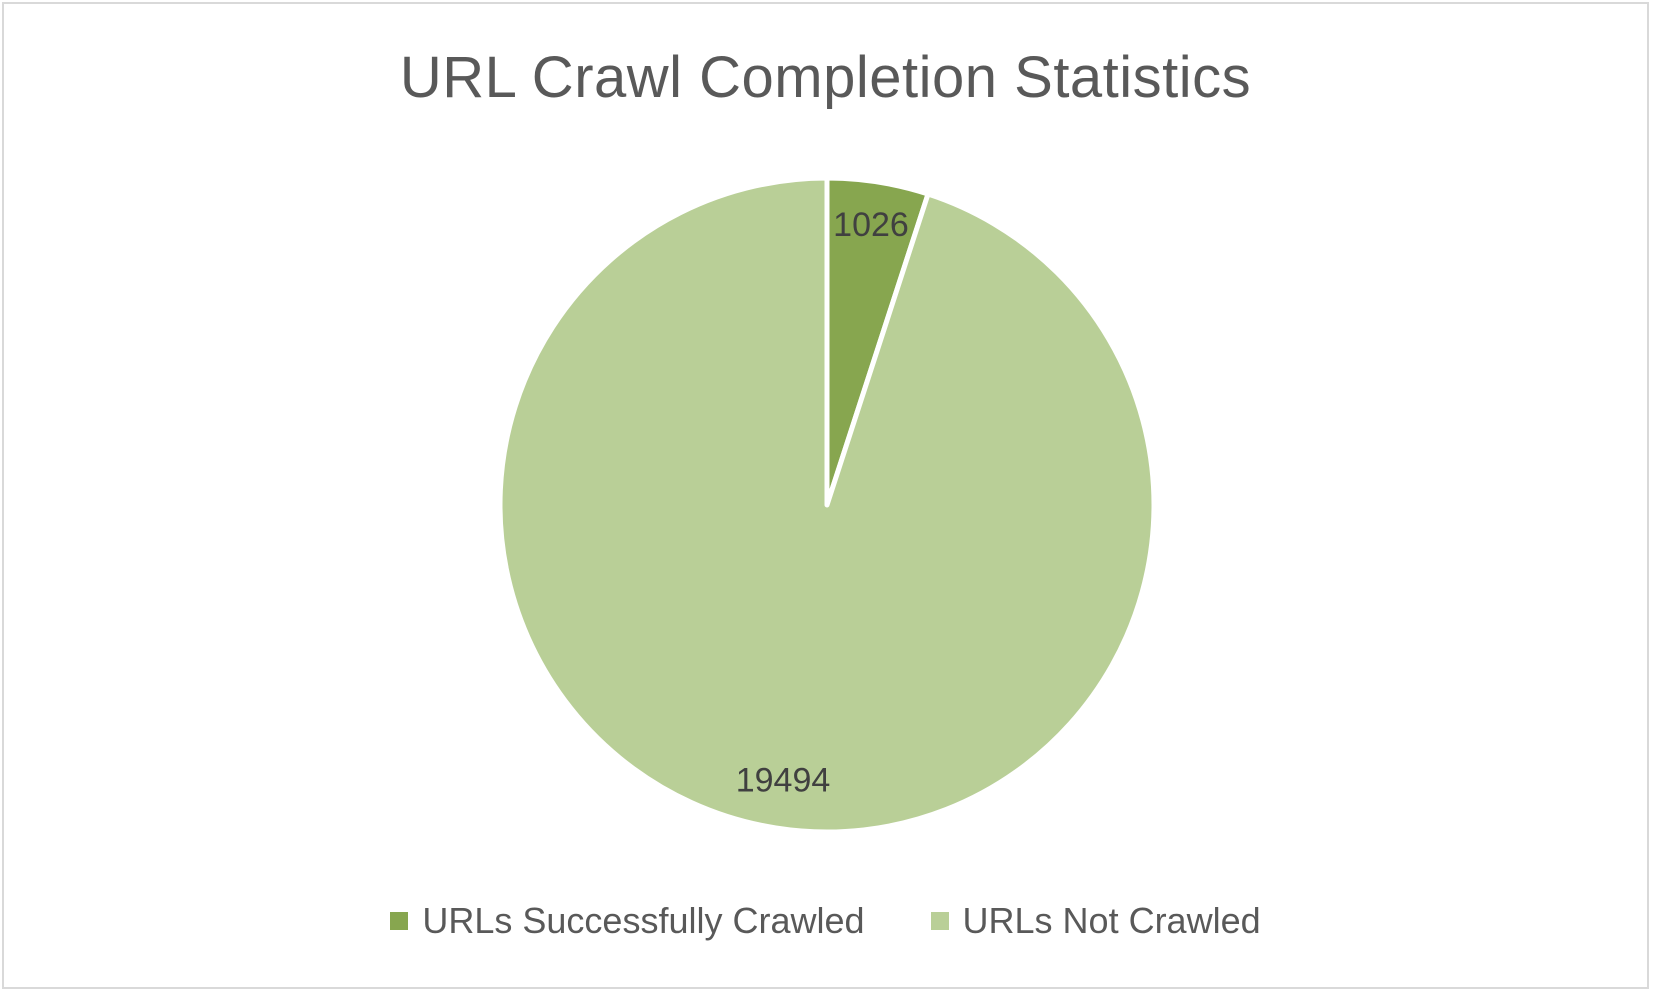 The width and height of the screenshot is (1653, 993). I want to click on data-label-not-crawled: 19494, so click(783, 781).